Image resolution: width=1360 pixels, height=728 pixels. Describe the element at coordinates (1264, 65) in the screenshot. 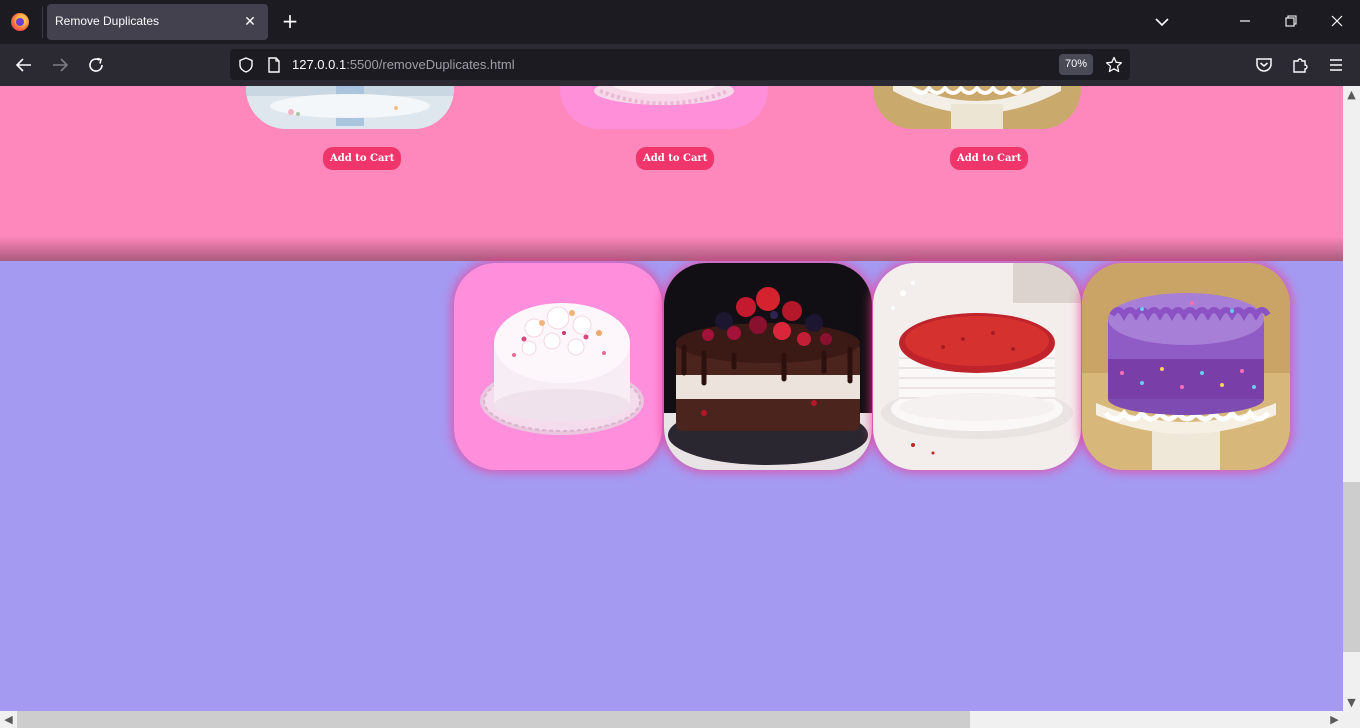

I see `pocket-icon` at that location.